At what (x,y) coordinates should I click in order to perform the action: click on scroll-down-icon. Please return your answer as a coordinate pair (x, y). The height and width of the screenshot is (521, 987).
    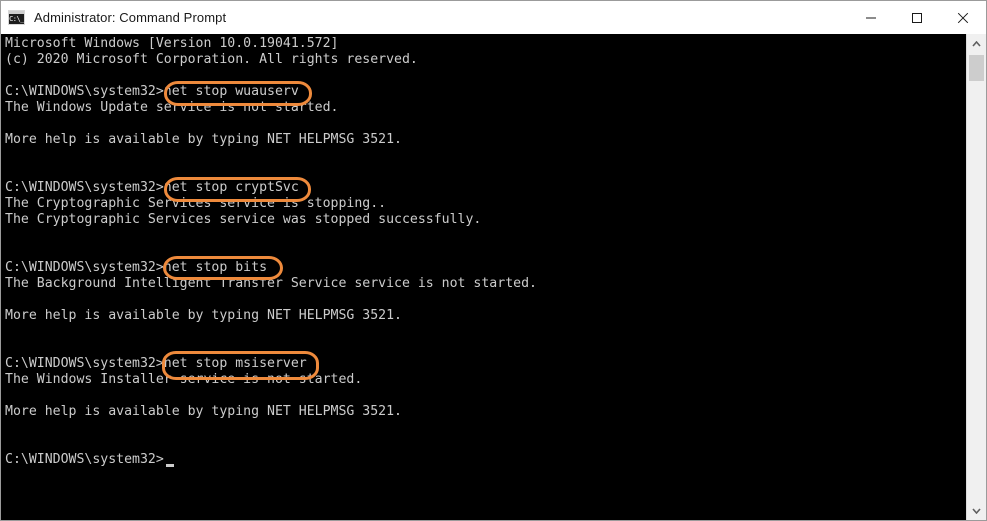
    Looking at the image, I should click on (976, 510).